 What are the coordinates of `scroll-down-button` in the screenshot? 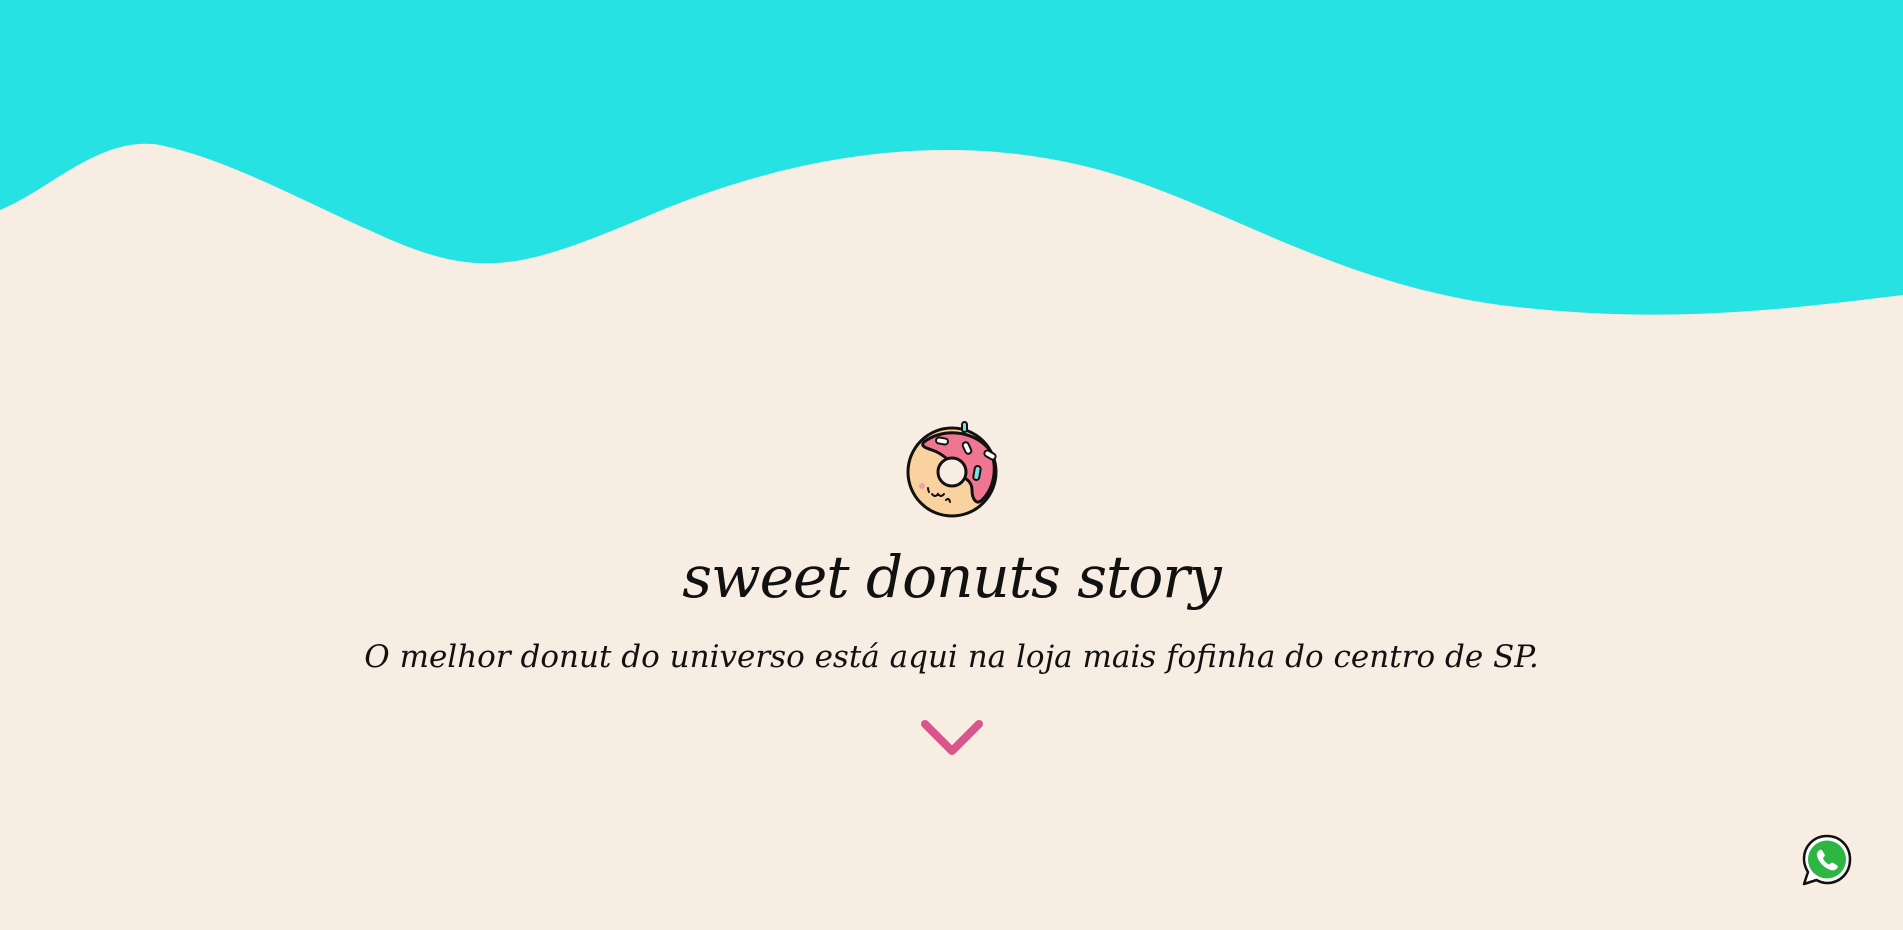 It's located at (952, 738).